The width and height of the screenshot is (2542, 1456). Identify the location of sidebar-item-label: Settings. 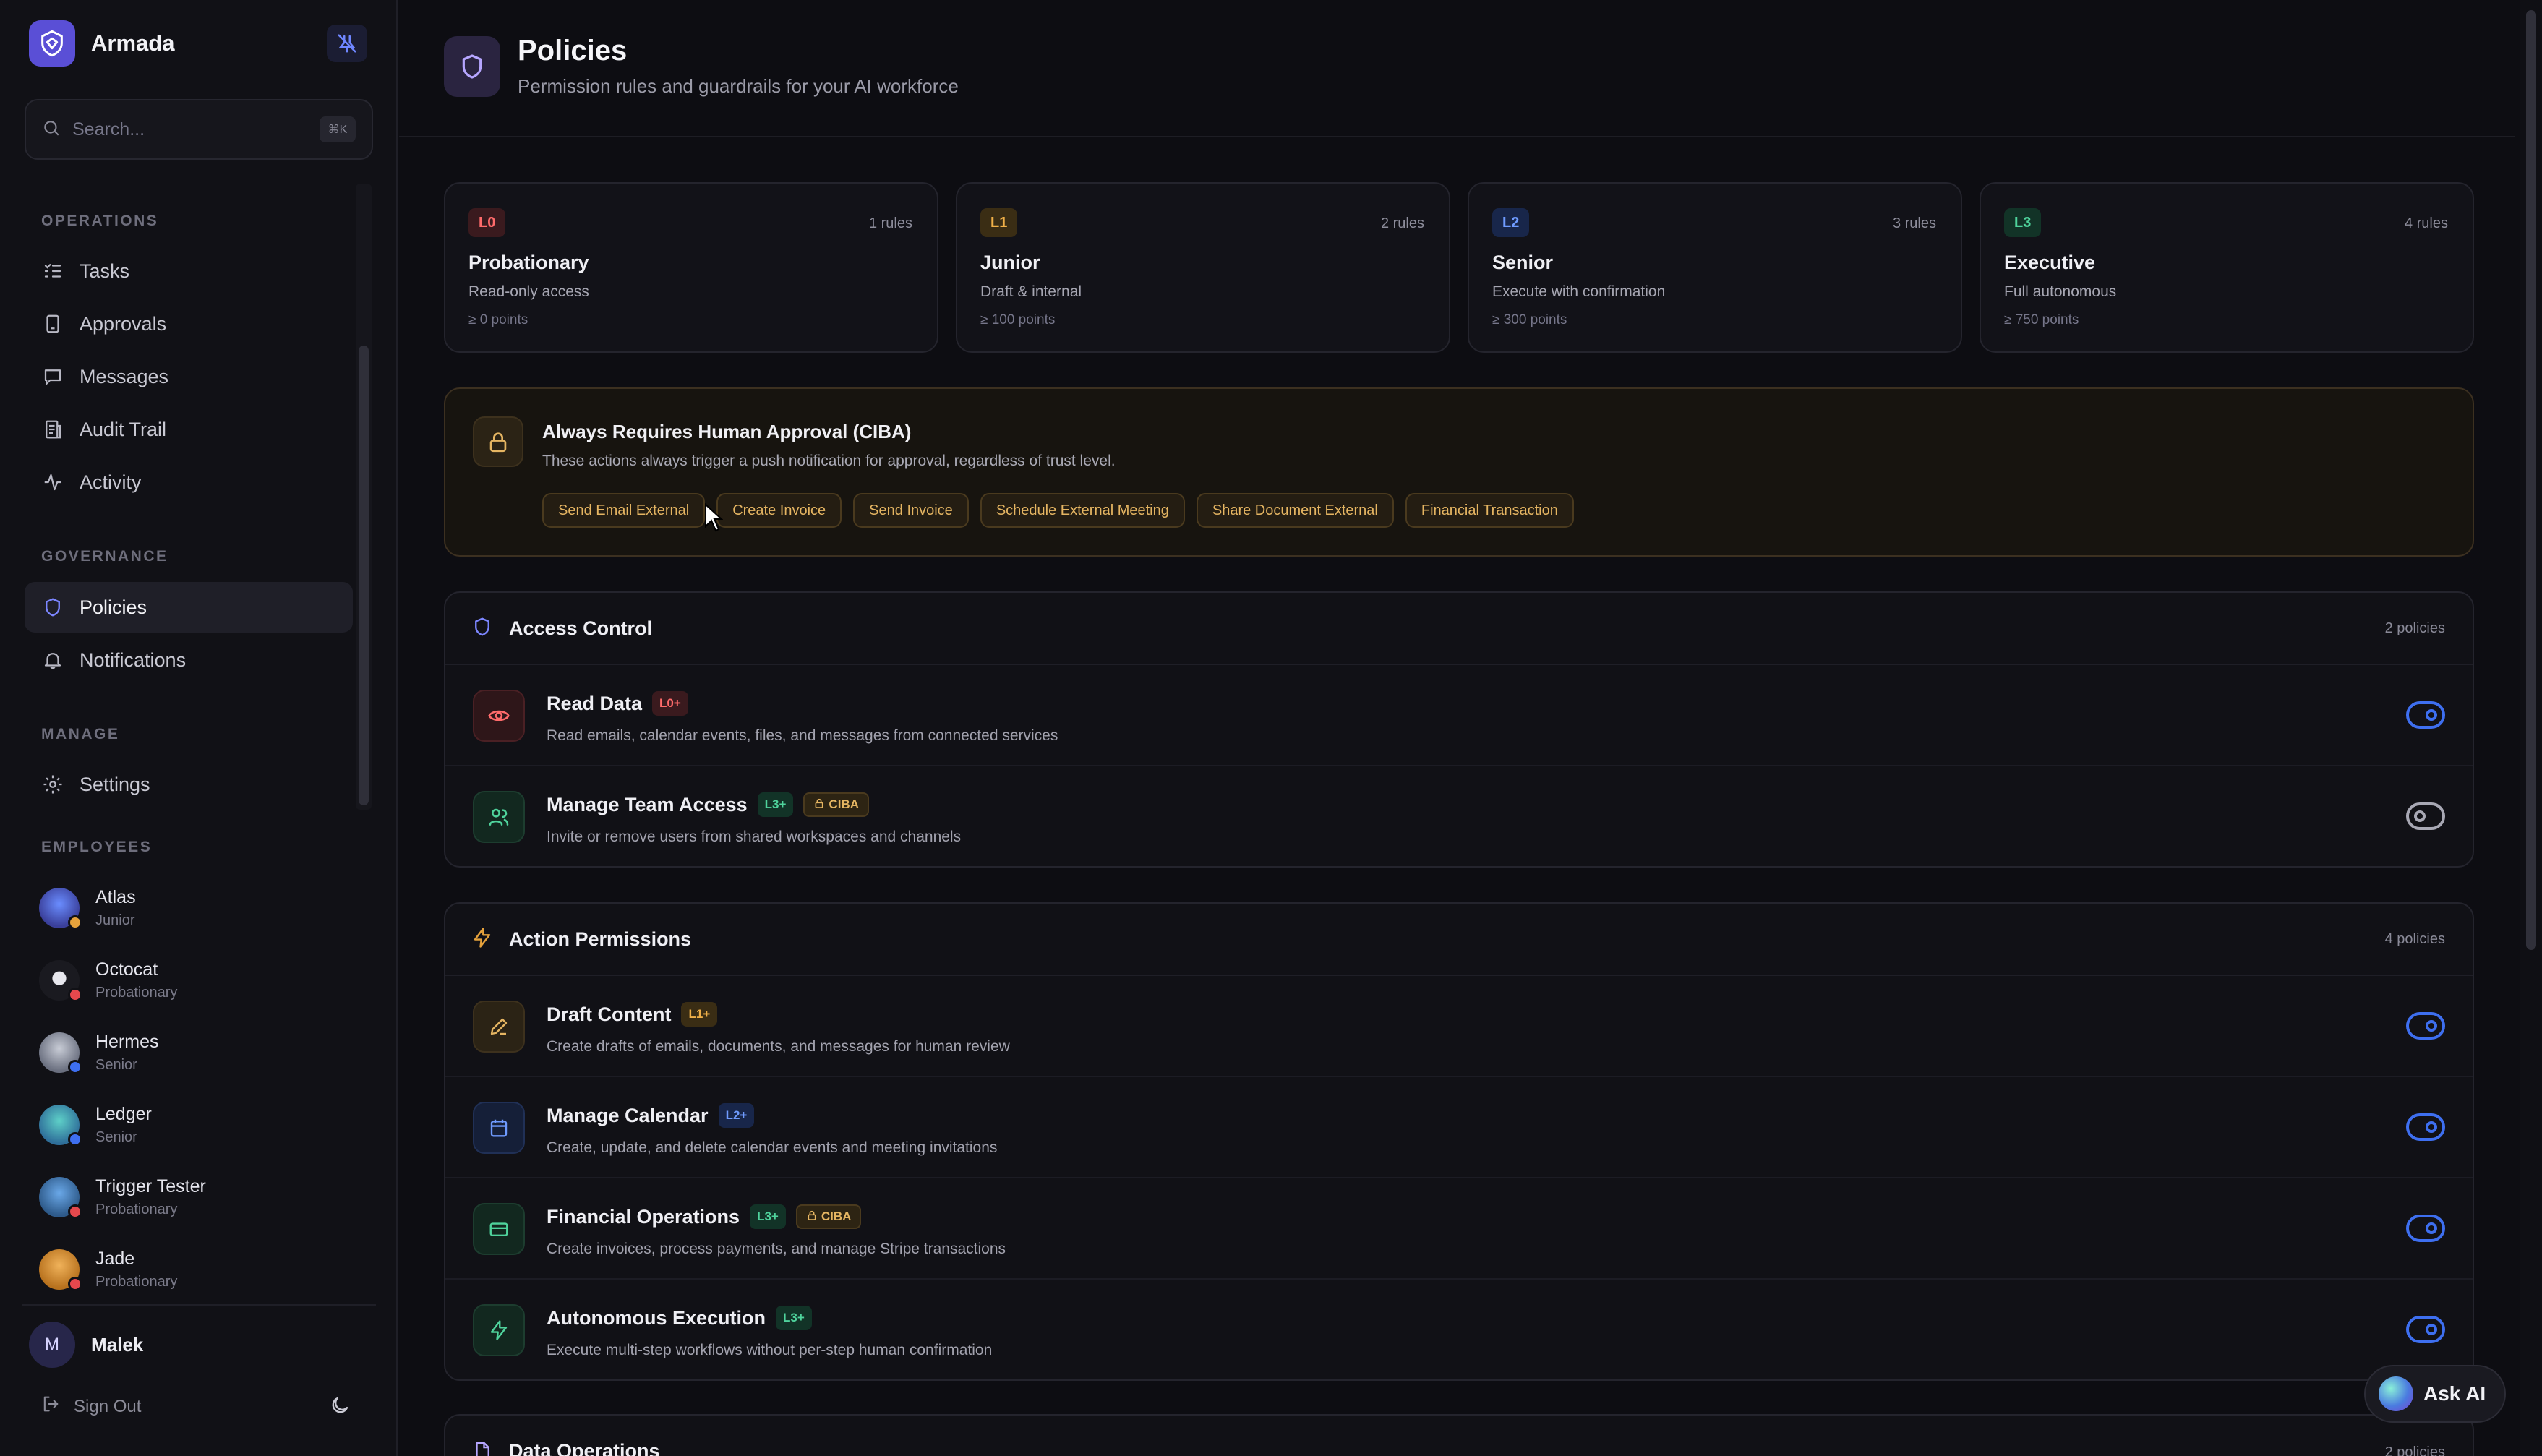
(115, 784).